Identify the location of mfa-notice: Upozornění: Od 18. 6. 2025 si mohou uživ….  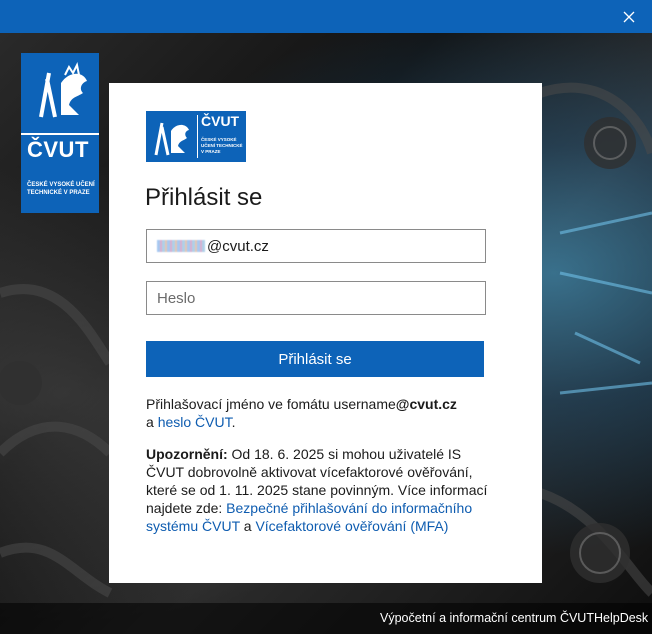
(321, 490).